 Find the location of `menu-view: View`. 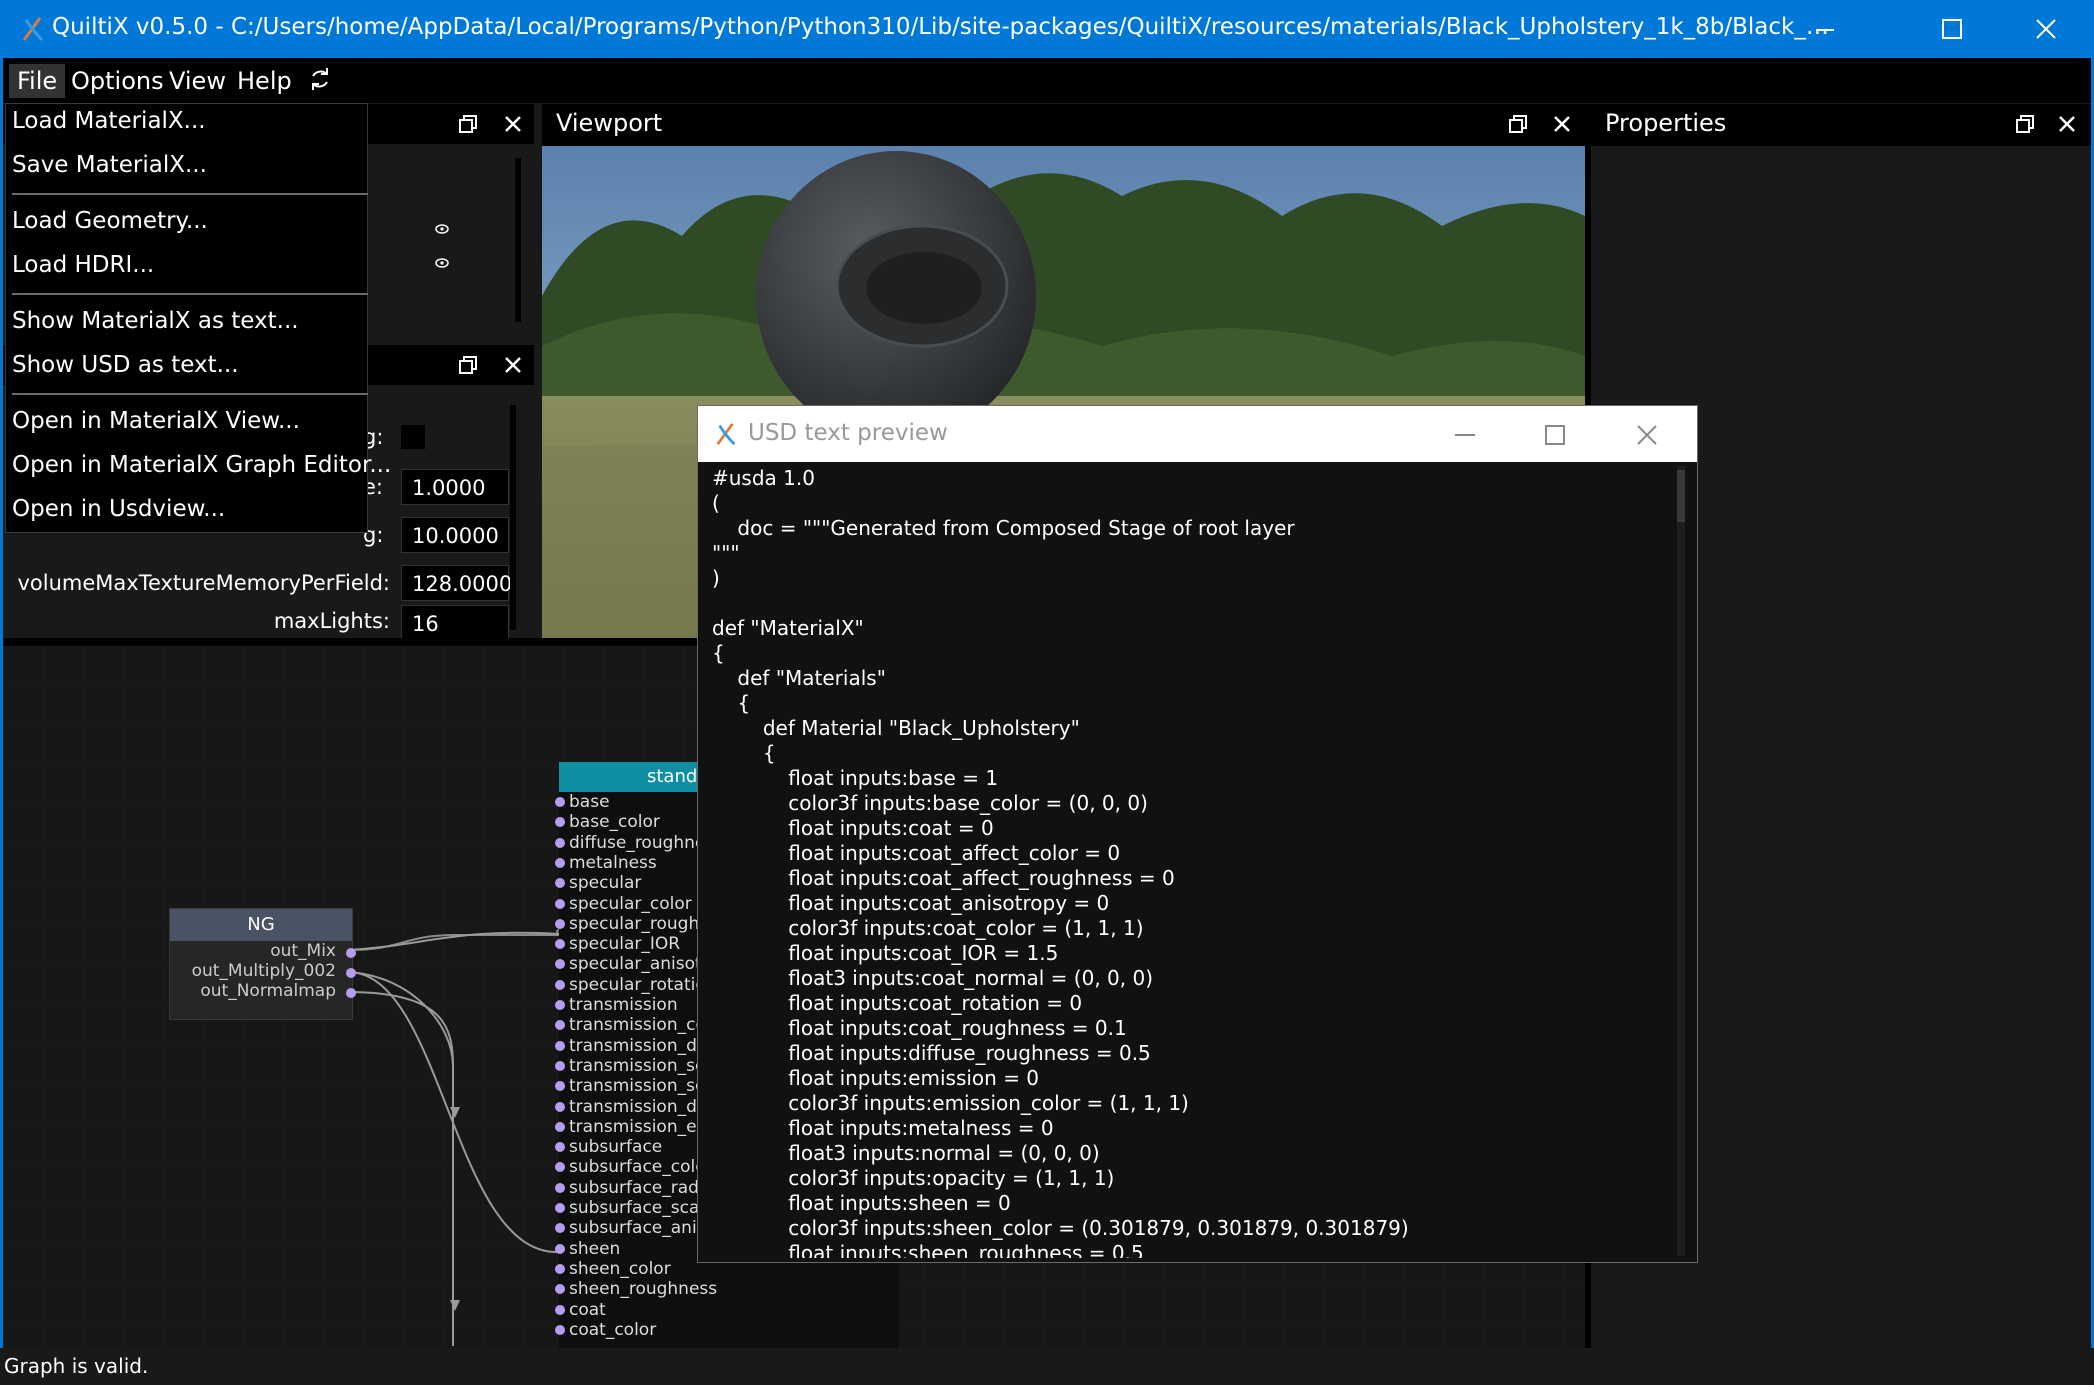

menu-view: View is located at coordinates (197, 81).